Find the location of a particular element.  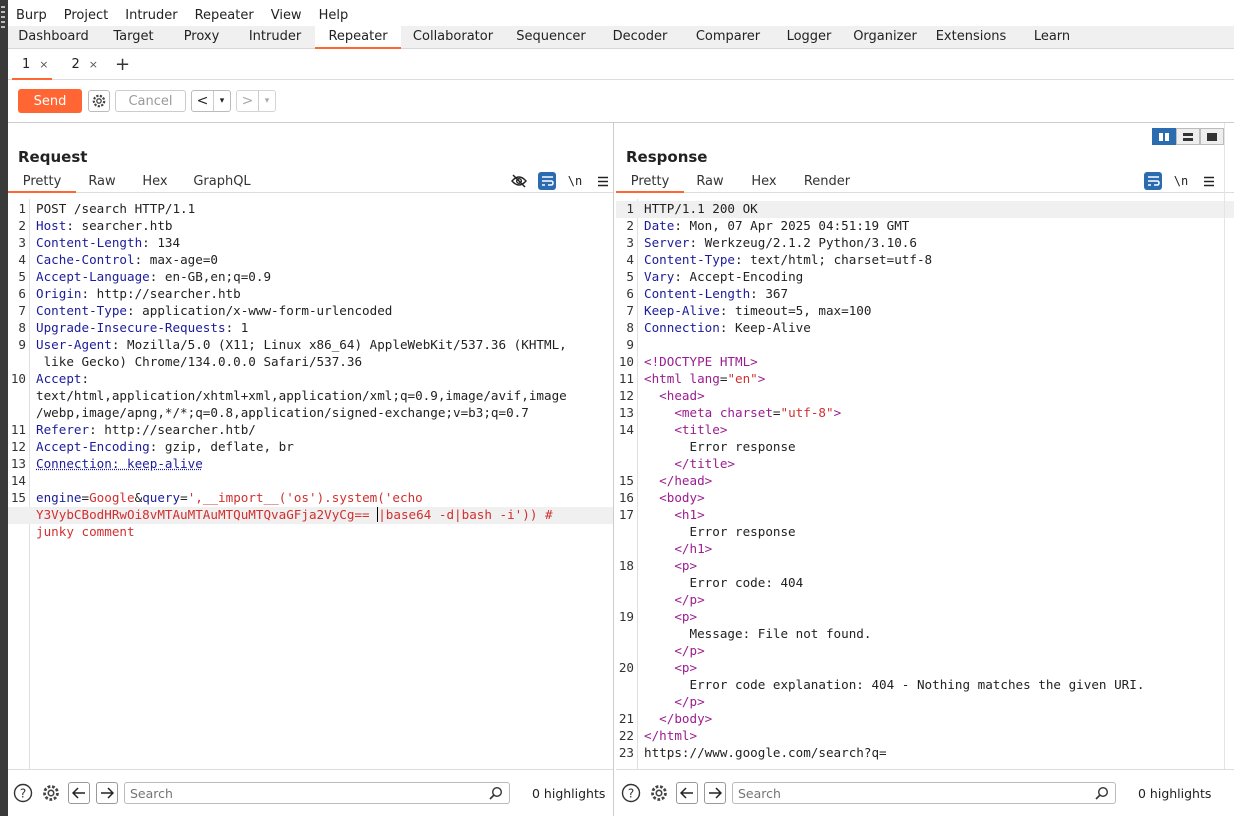

menu-item-view: View is located at coordinates (286, 15).